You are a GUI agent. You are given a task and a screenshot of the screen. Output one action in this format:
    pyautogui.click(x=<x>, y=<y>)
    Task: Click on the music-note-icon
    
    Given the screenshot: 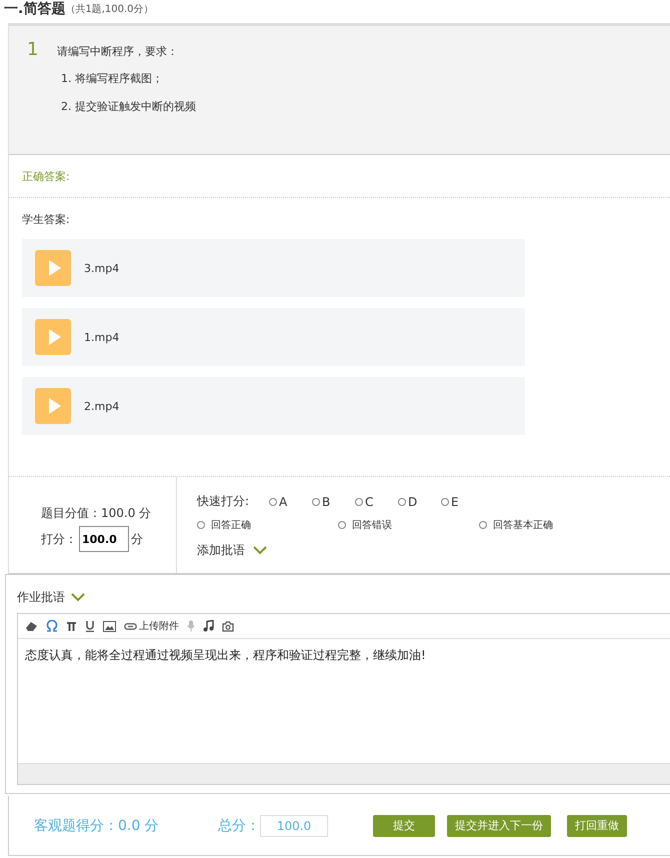 What is the action you would take?
    pyautogui.click(x=208, y=626)
    